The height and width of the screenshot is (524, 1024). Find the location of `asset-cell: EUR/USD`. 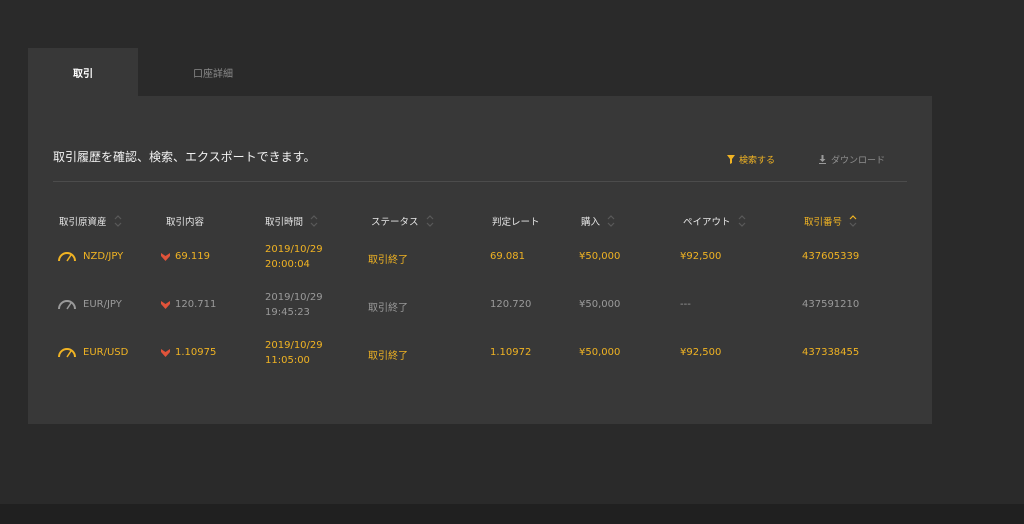

asset-cell: EUR/USD is located at coordinates (92, 352).